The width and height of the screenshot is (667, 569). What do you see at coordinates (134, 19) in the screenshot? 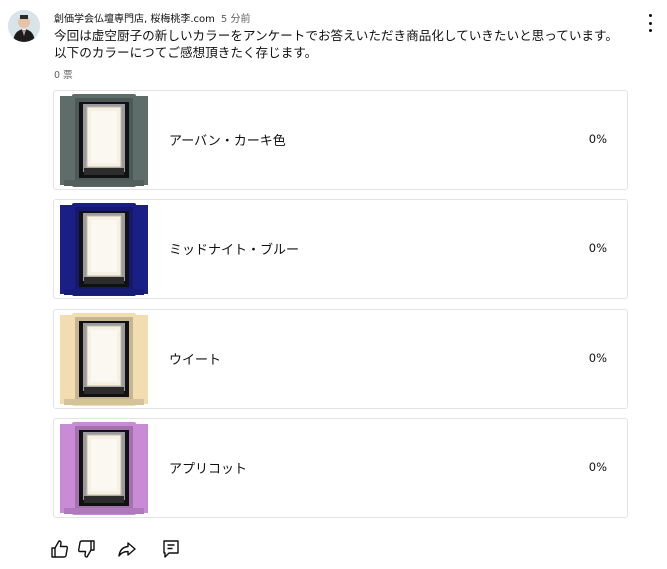
I see `author-name: 創価学会仏壇専門店, 桜梅桃李.com` at bounding box center [134, 19].